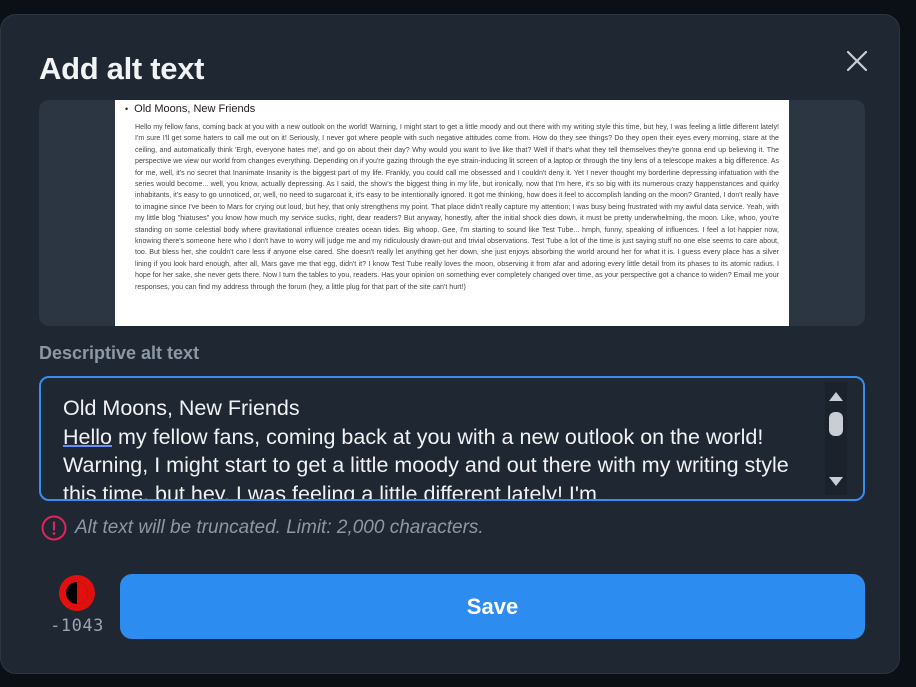  Describe the element at coordinates (836, 396) in the screenshot. I see `scroll-up-arrow-icon` at that location.